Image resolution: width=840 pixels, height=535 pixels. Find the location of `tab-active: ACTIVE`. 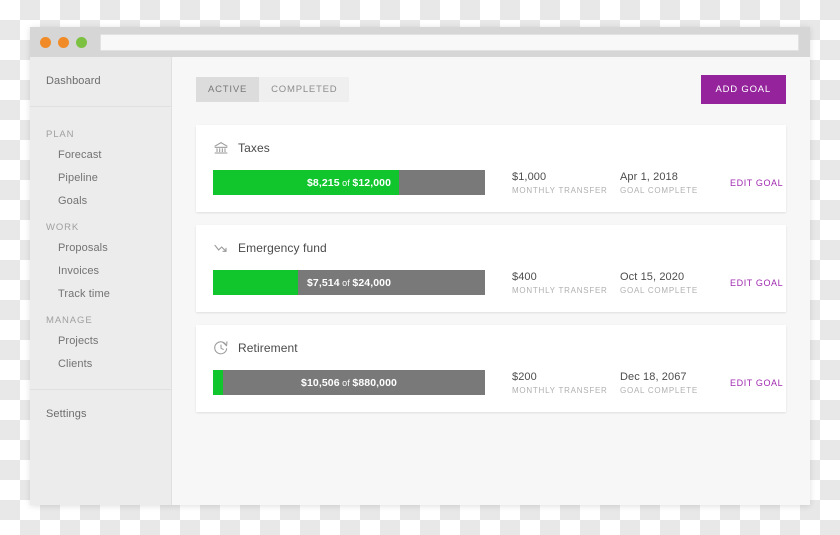

tab-active: ACTIVE is located at coordinates (228, 89).